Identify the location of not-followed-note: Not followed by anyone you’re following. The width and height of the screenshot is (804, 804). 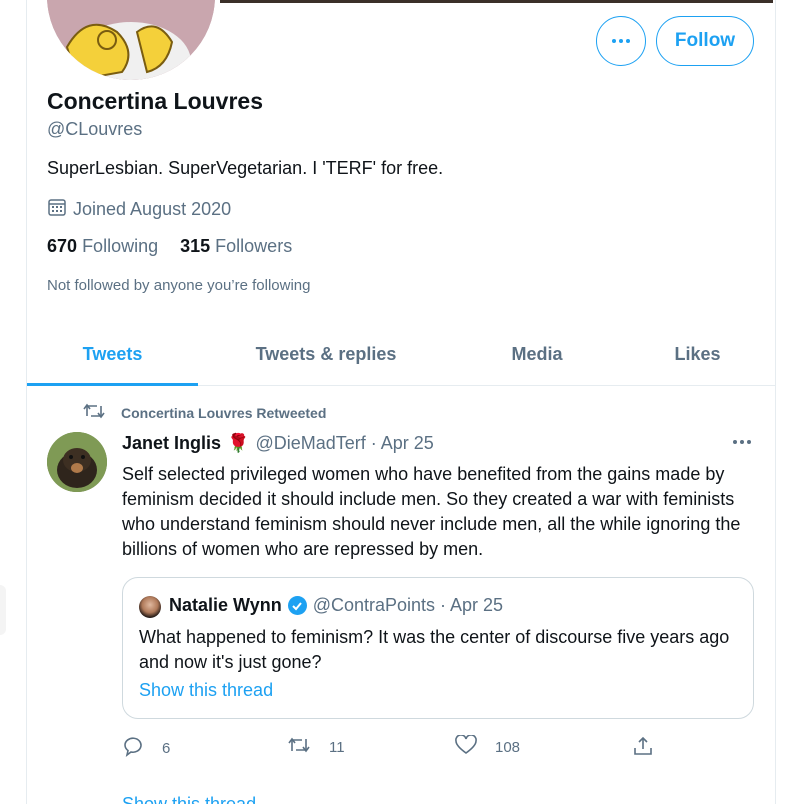
(179, 285).